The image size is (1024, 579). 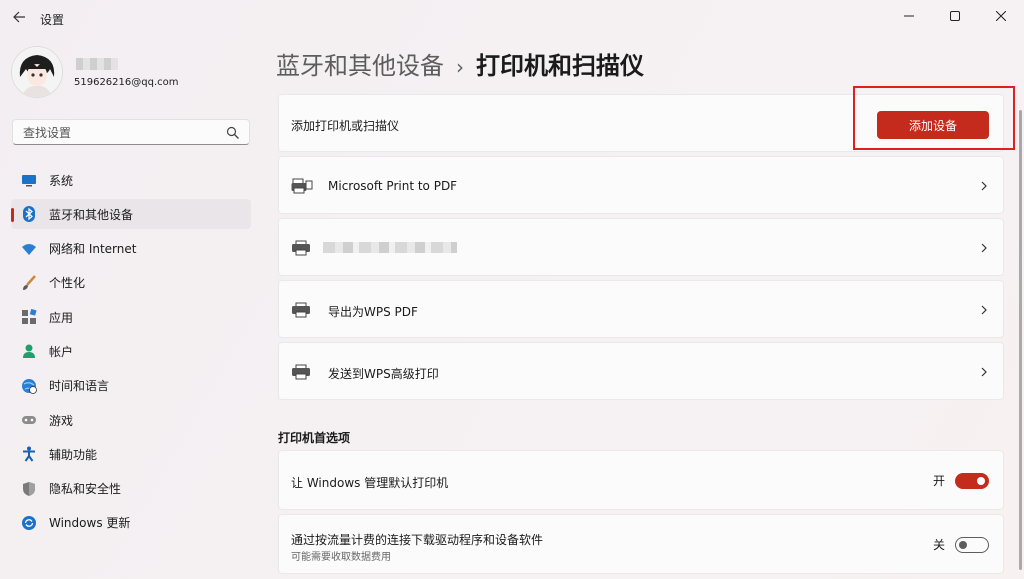 What do you see at coordinates (938, 481) in the screenshot?
I see `toggle-state-label: 开` at bounding box center [938, 481].